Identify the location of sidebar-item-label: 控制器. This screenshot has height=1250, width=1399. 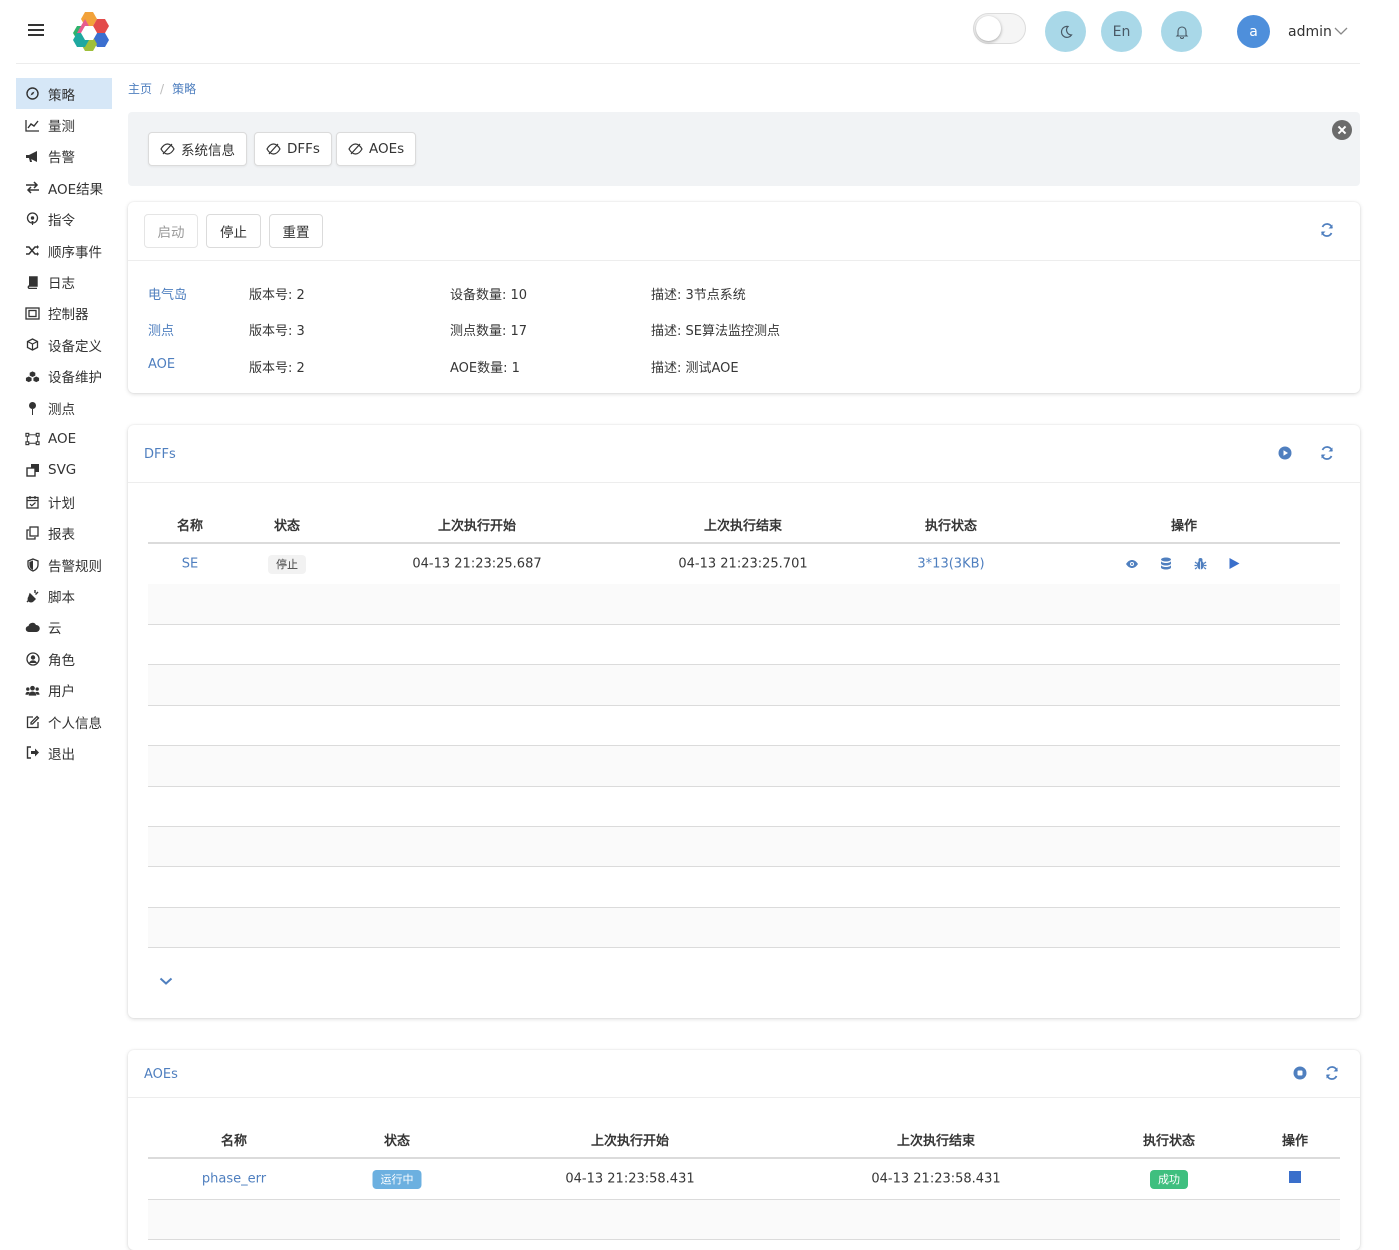
(68, 315).